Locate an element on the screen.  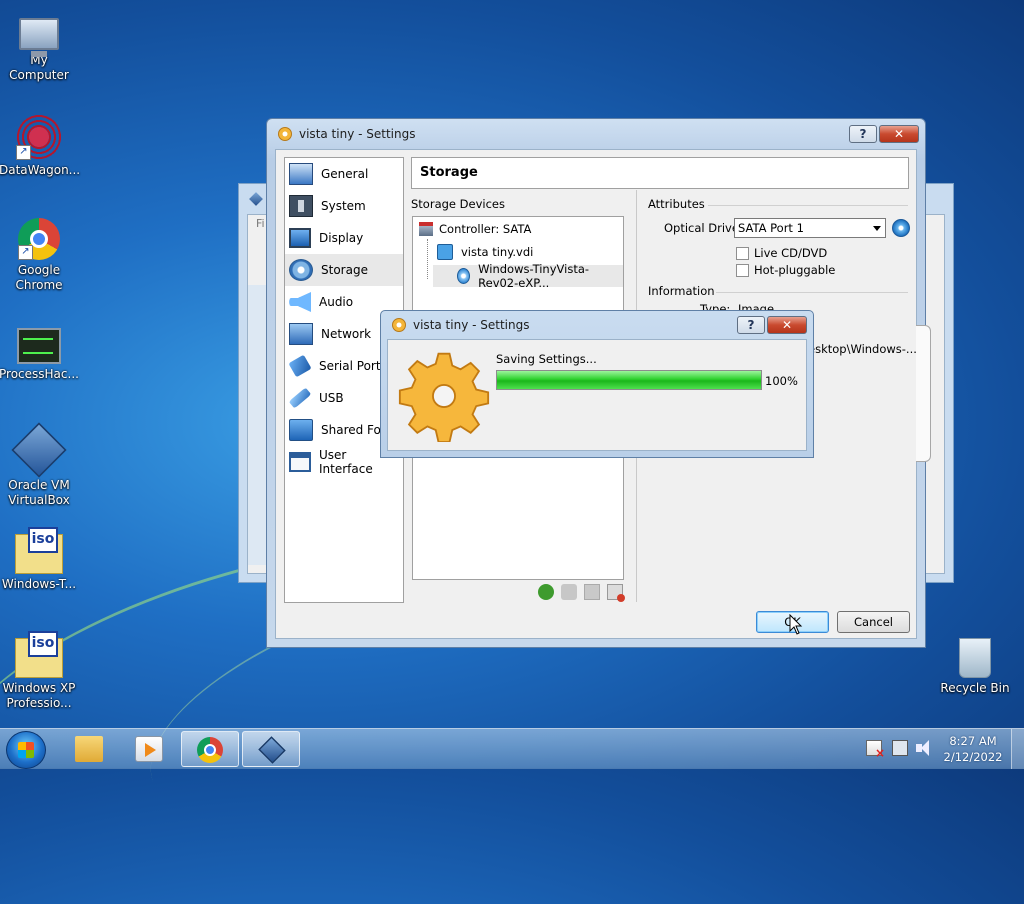
taskbar-app-virtualbox is located at coordinates (271, 749).